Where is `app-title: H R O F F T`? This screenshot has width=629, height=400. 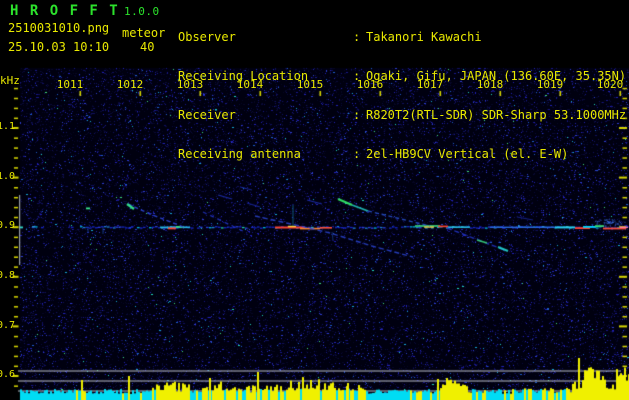
app-title: H R O F F T is located at coordinates (65, 11).